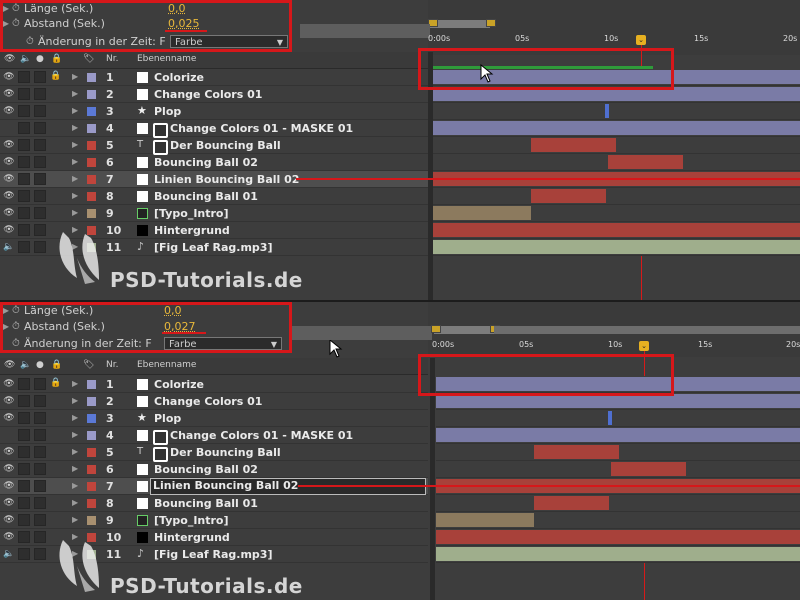  Describe the element at coordinates (55, 76) in the screenshot. I see `lock-icon: 🔒` at that location.